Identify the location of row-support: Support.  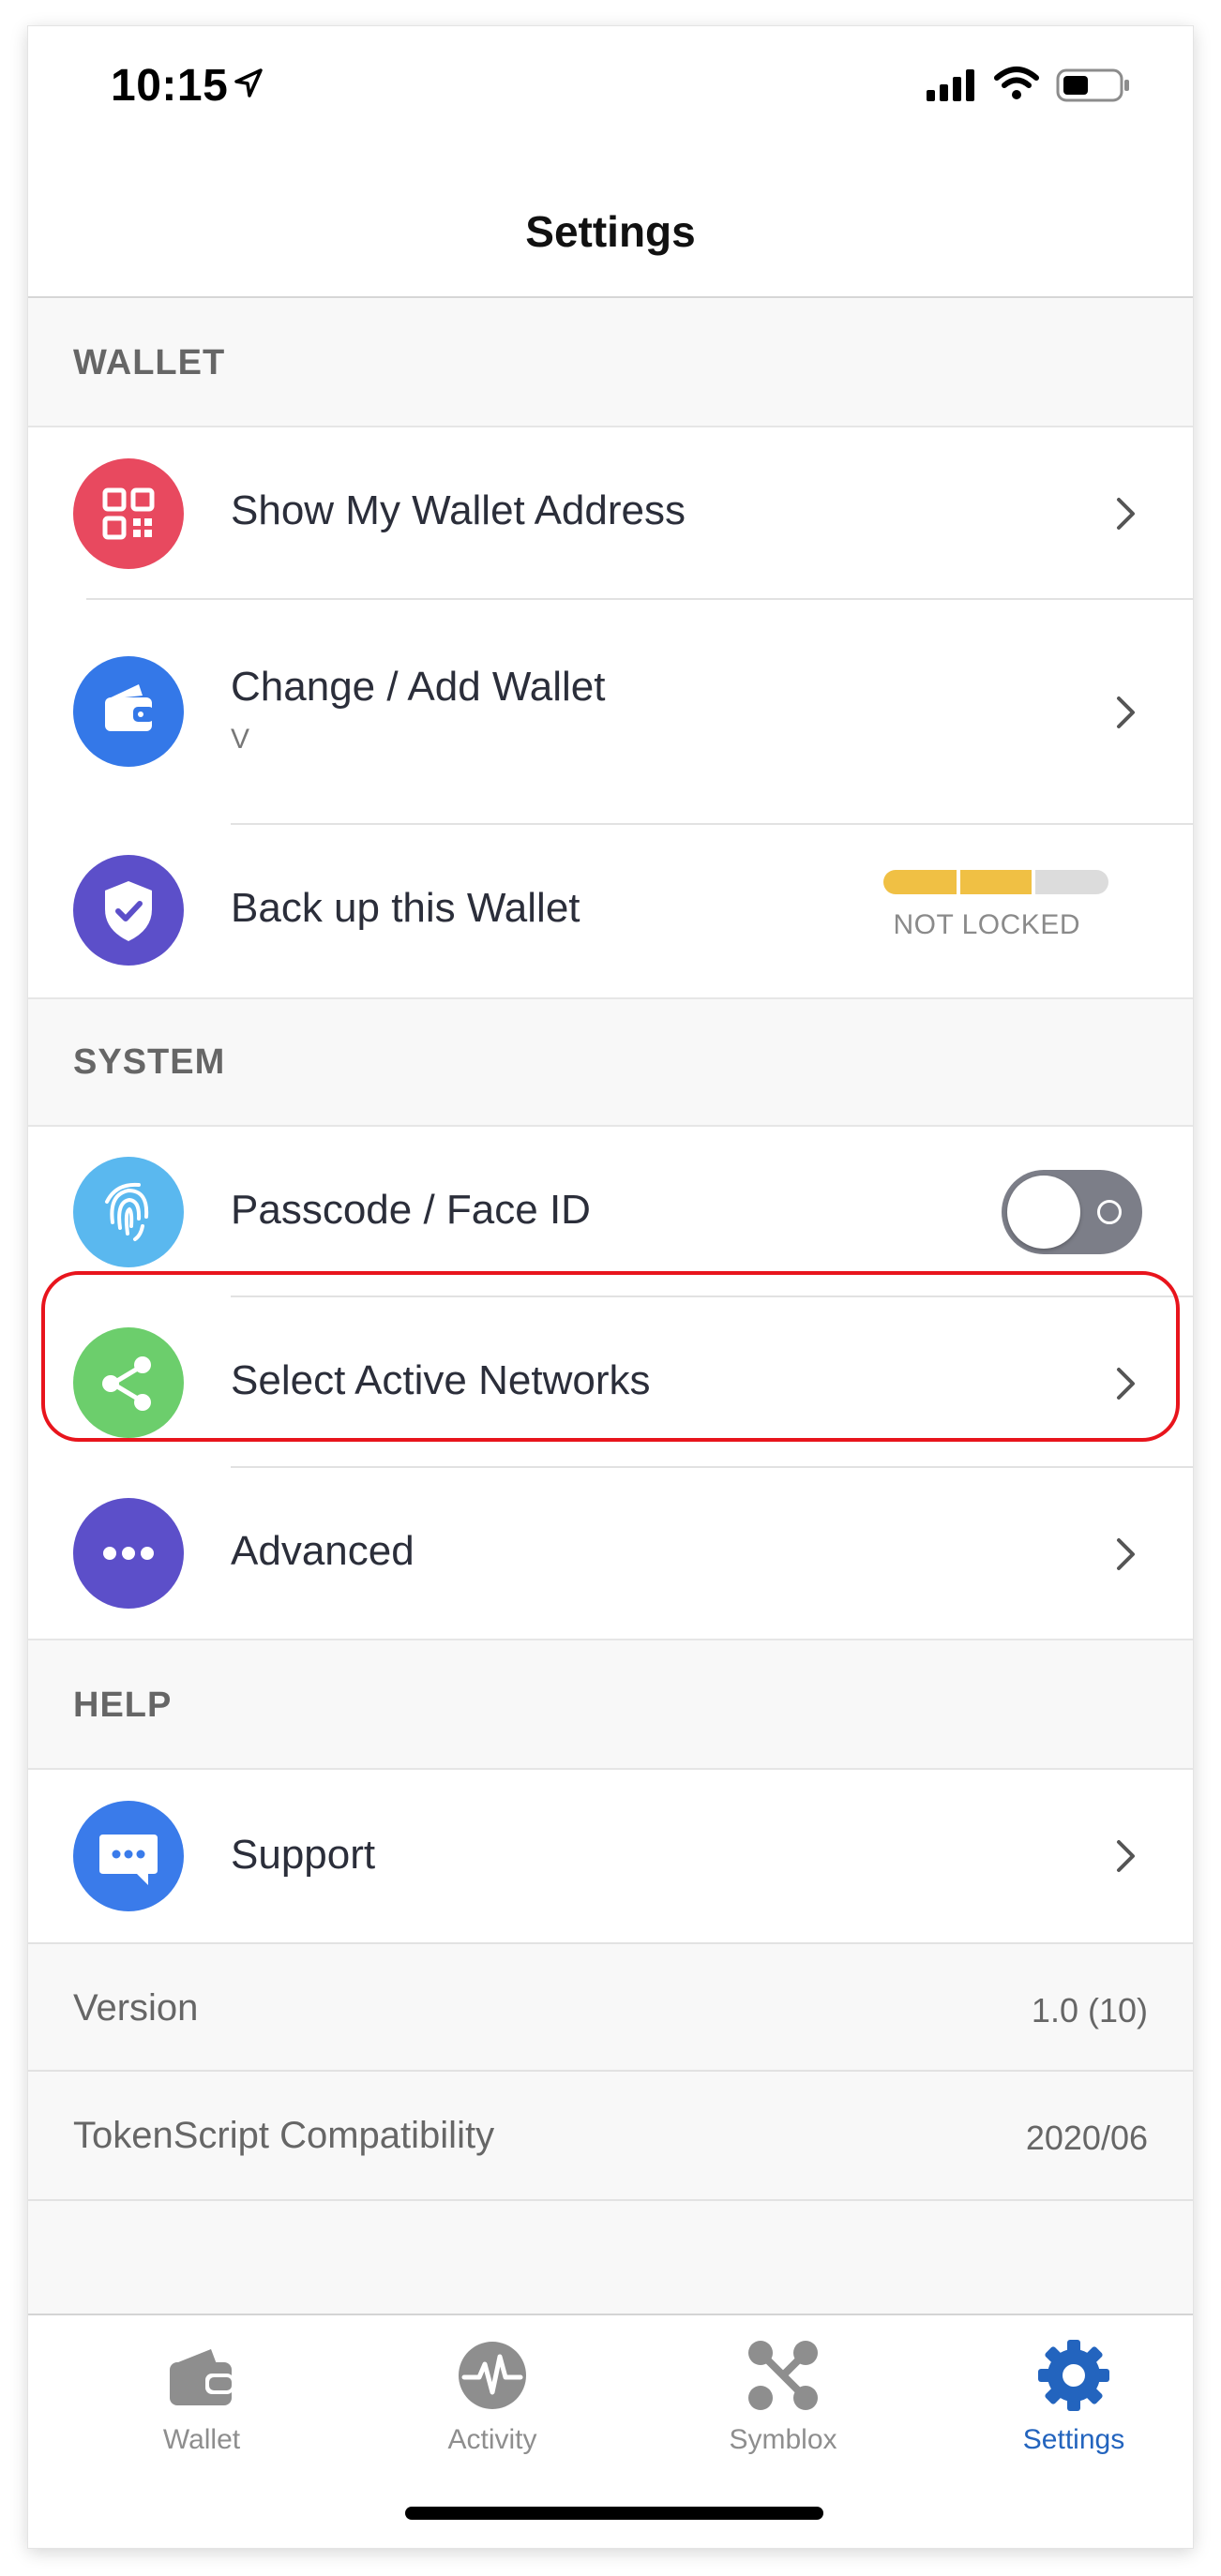
(610, 1856).